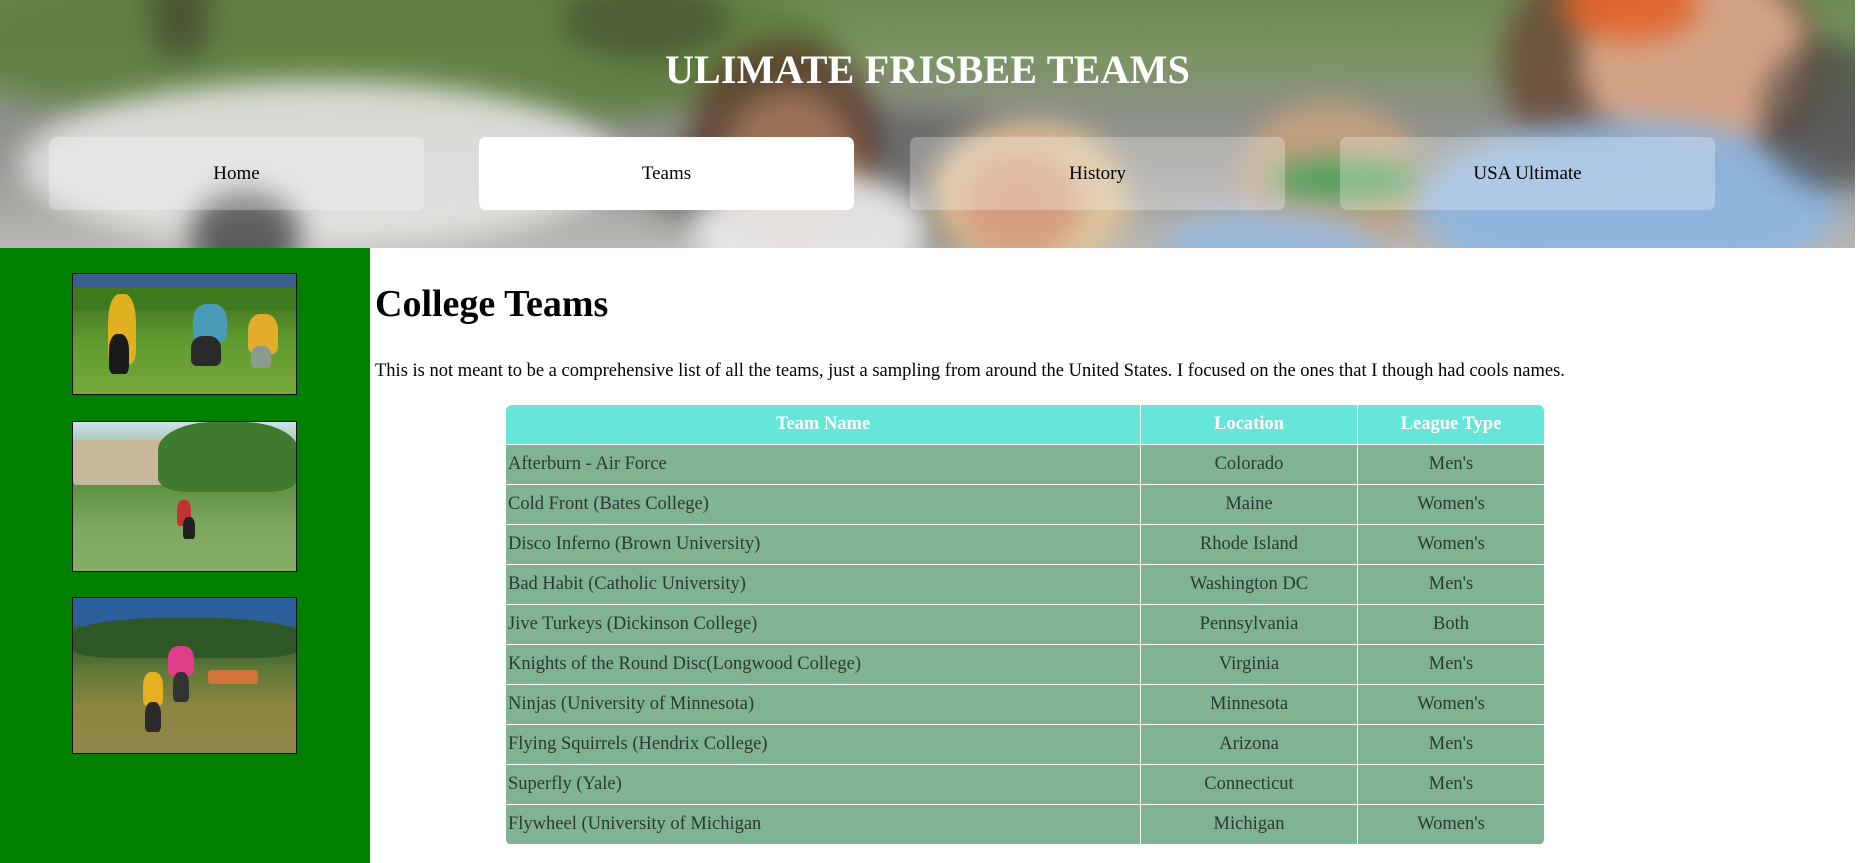  What do you see at coordinates (666, 173) in the screenshot?
I see `nav-teams: Teams` at bounding box center [666, 173].